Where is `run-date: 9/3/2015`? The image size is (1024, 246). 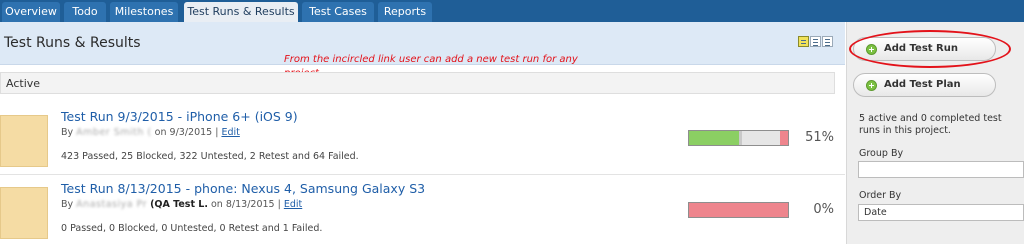
run-date: 9/3/2015 is located at coordinates (191, 132).